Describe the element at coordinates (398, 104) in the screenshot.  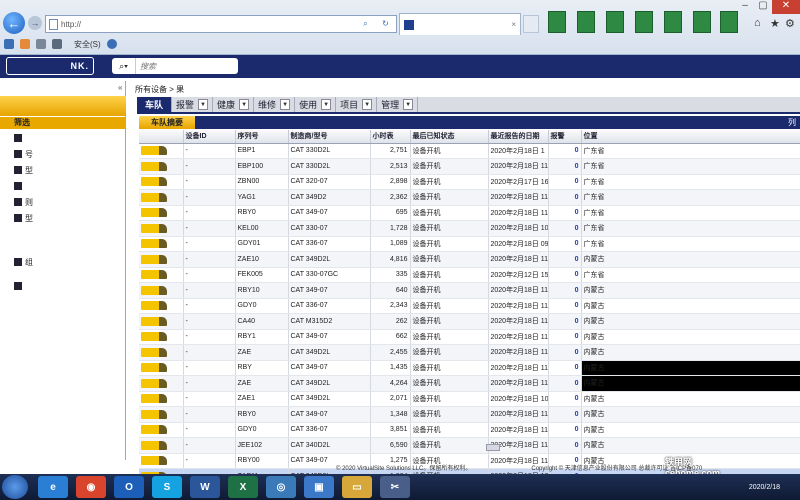
I see `tab-admin: 管理 ▼` at that location.